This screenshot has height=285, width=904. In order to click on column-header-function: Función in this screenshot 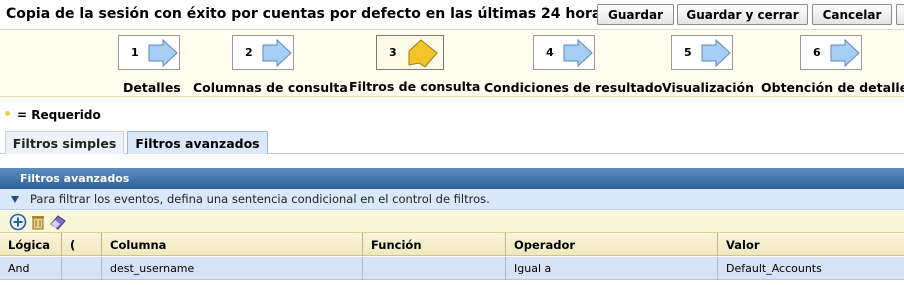, I will do `click(434, 244)`.